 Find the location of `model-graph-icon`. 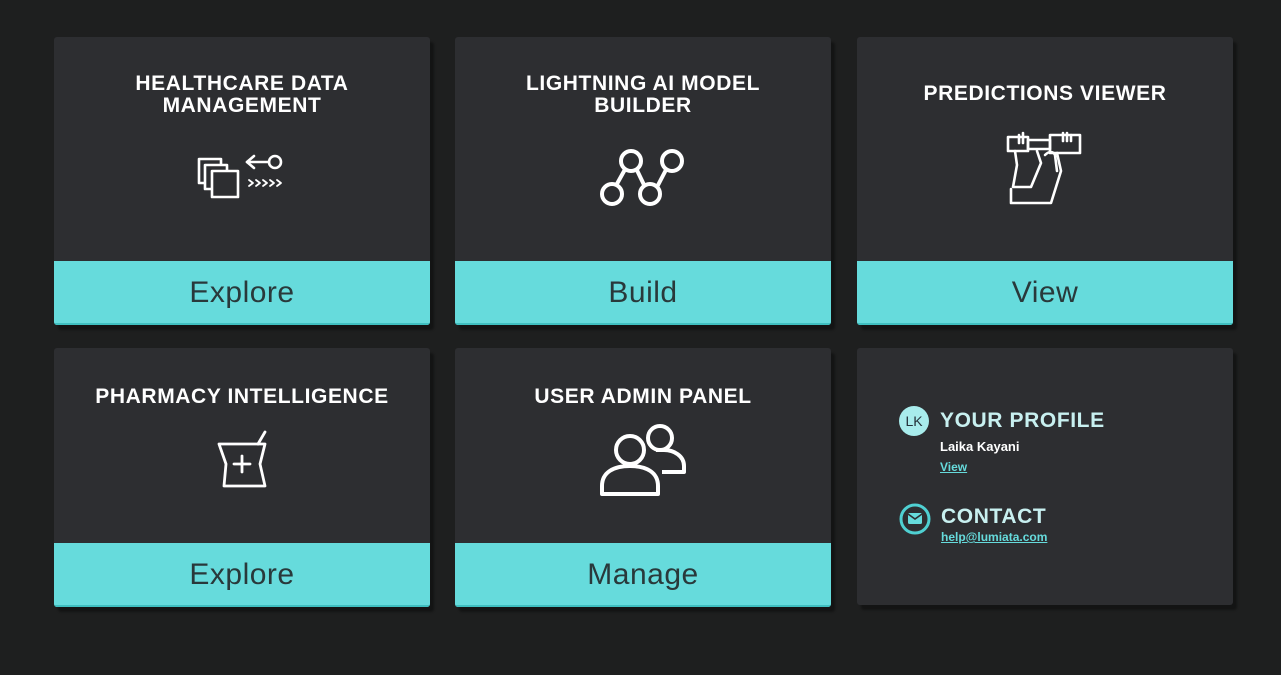

model-graph-icon is located at coordinates (643, 178).